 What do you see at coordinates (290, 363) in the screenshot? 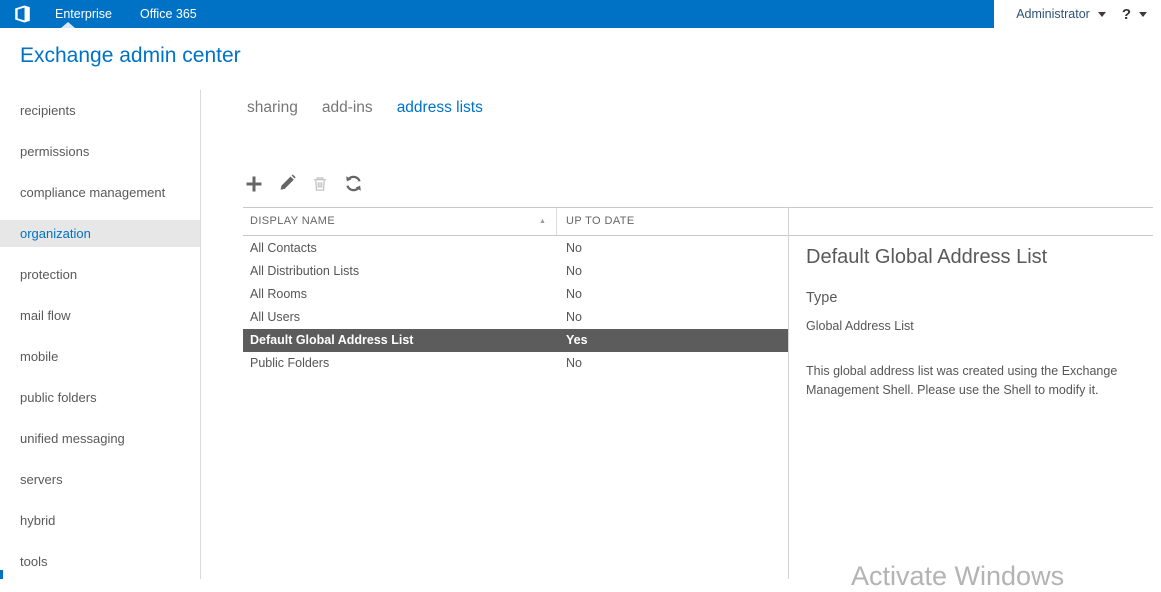
I see `cell-display-name: Public Folders` at bounding box center [290, 363].